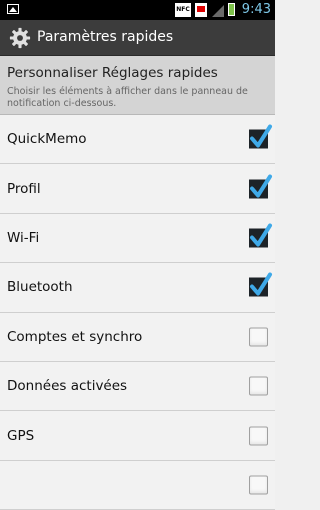  Describe the element at coordinates (231, 9) in the screenshot. I see `battery-icon` at that location.